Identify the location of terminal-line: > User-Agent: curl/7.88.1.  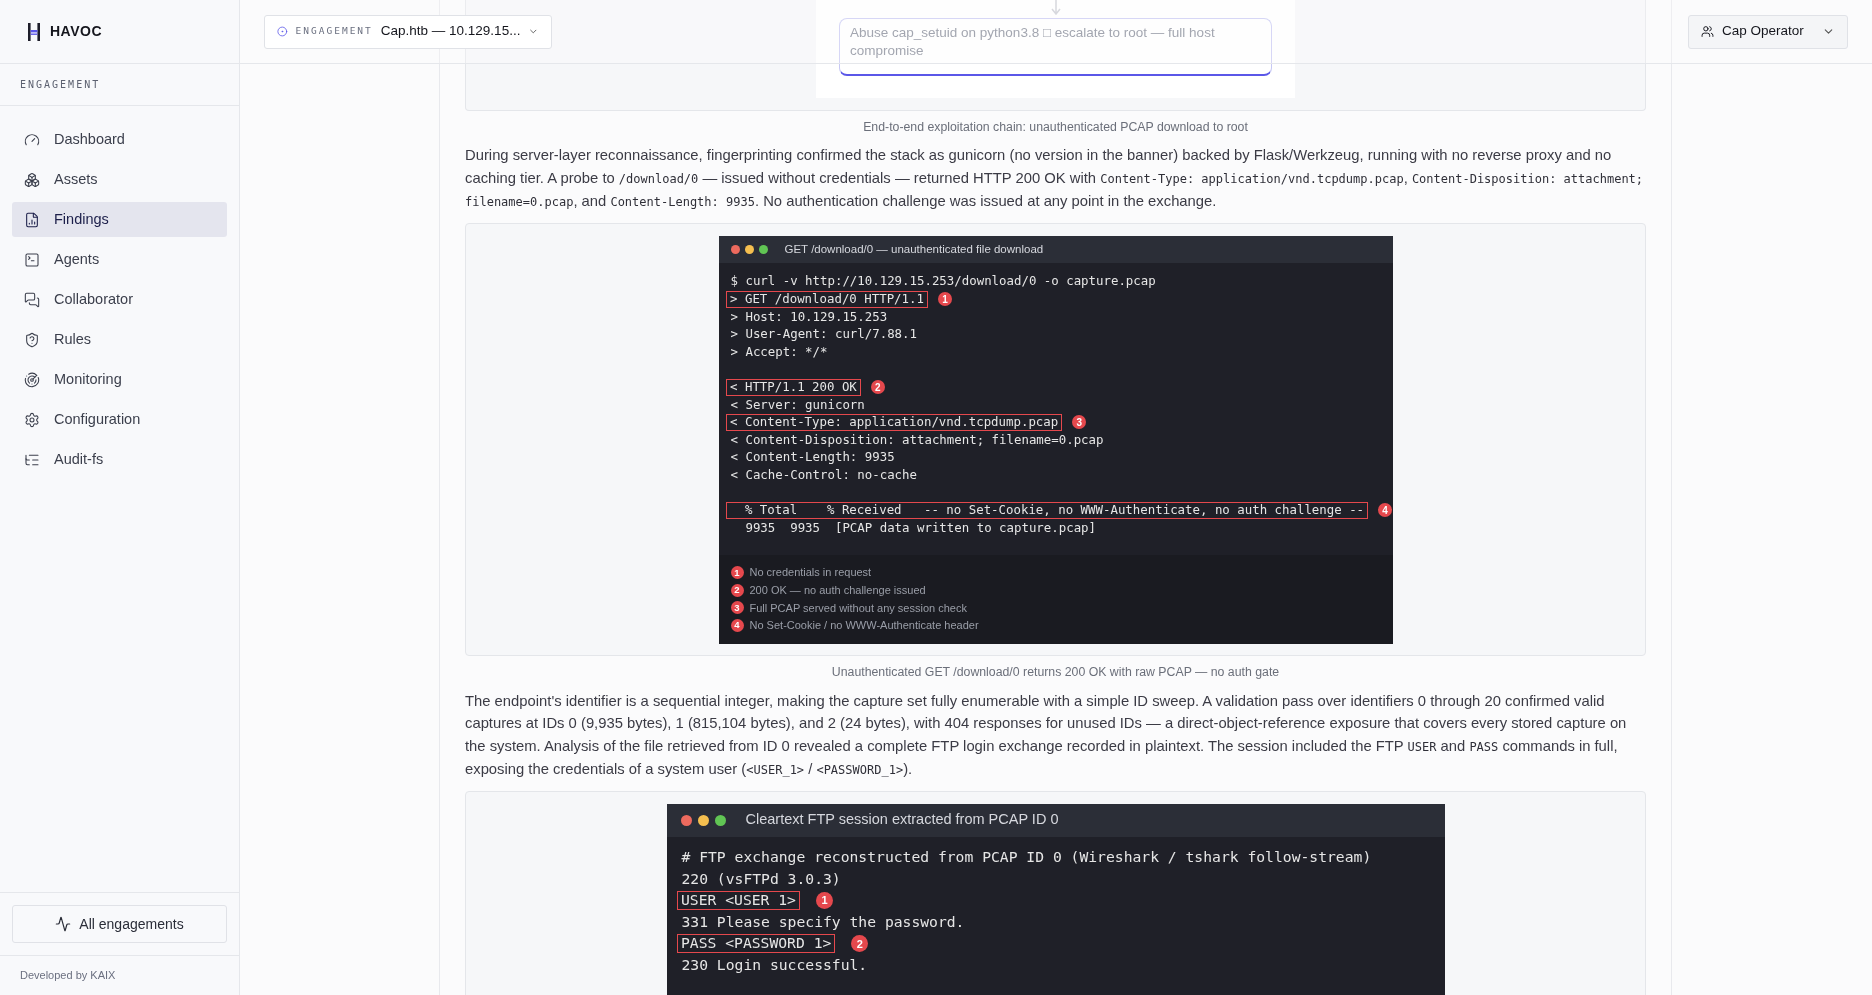
(823, 334).